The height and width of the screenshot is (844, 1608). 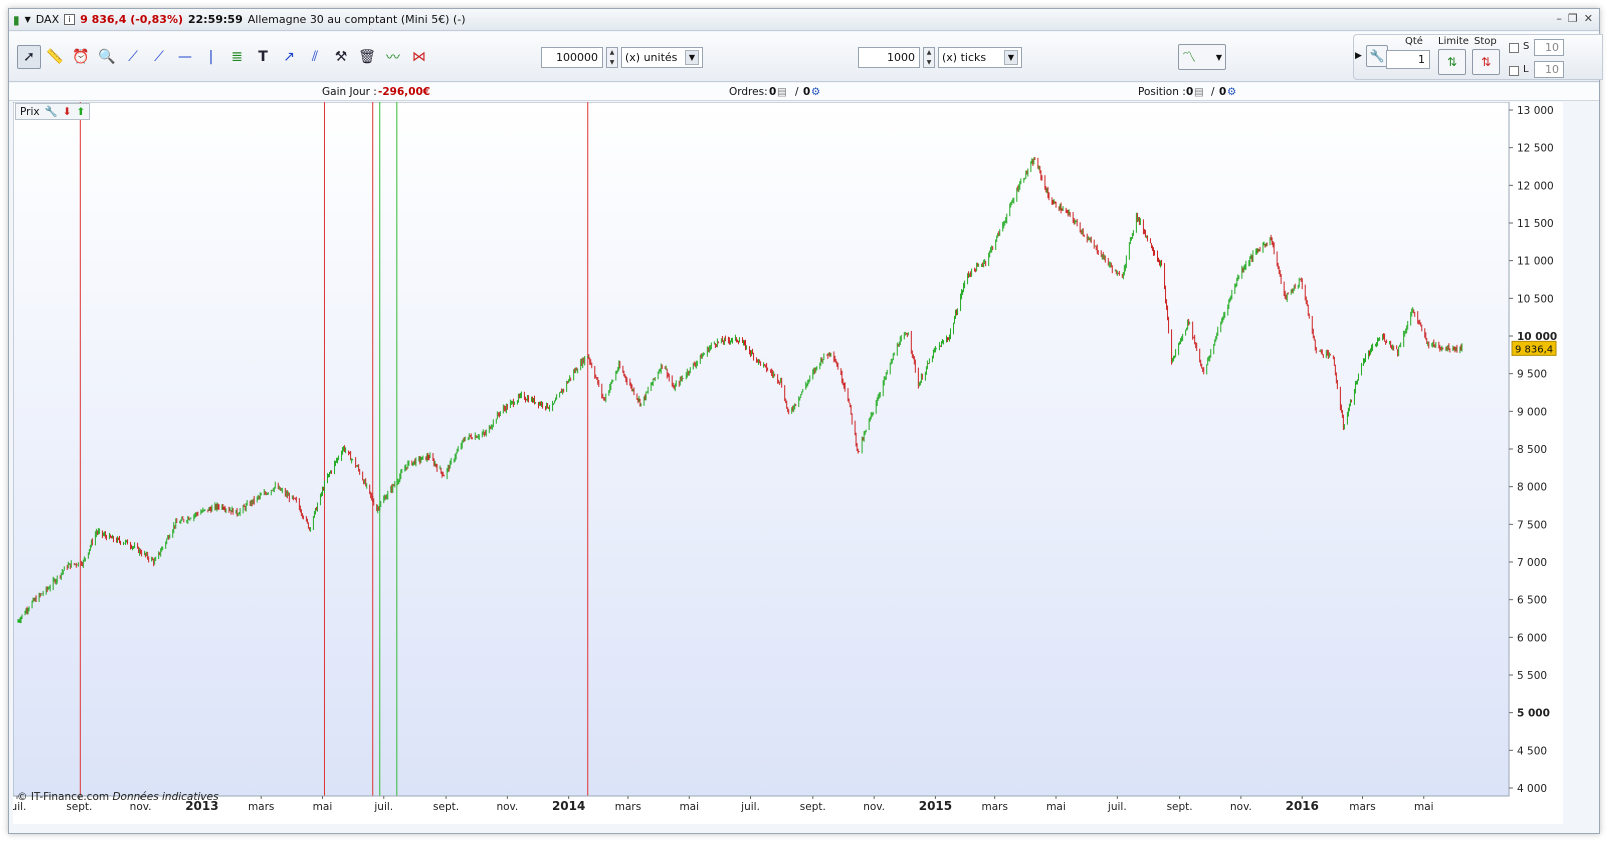 I want to click on y-tick-label: 5 500, so click(x=1532, y=676).